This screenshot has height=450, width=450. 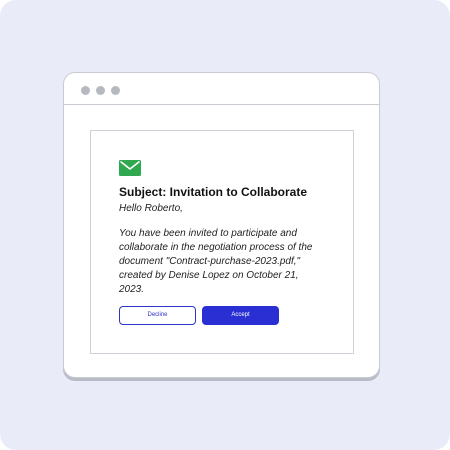 What do you see at coordinates (130, 168) in the screenshot?
I see `envelope-icon` at bounding box center [130, 168].